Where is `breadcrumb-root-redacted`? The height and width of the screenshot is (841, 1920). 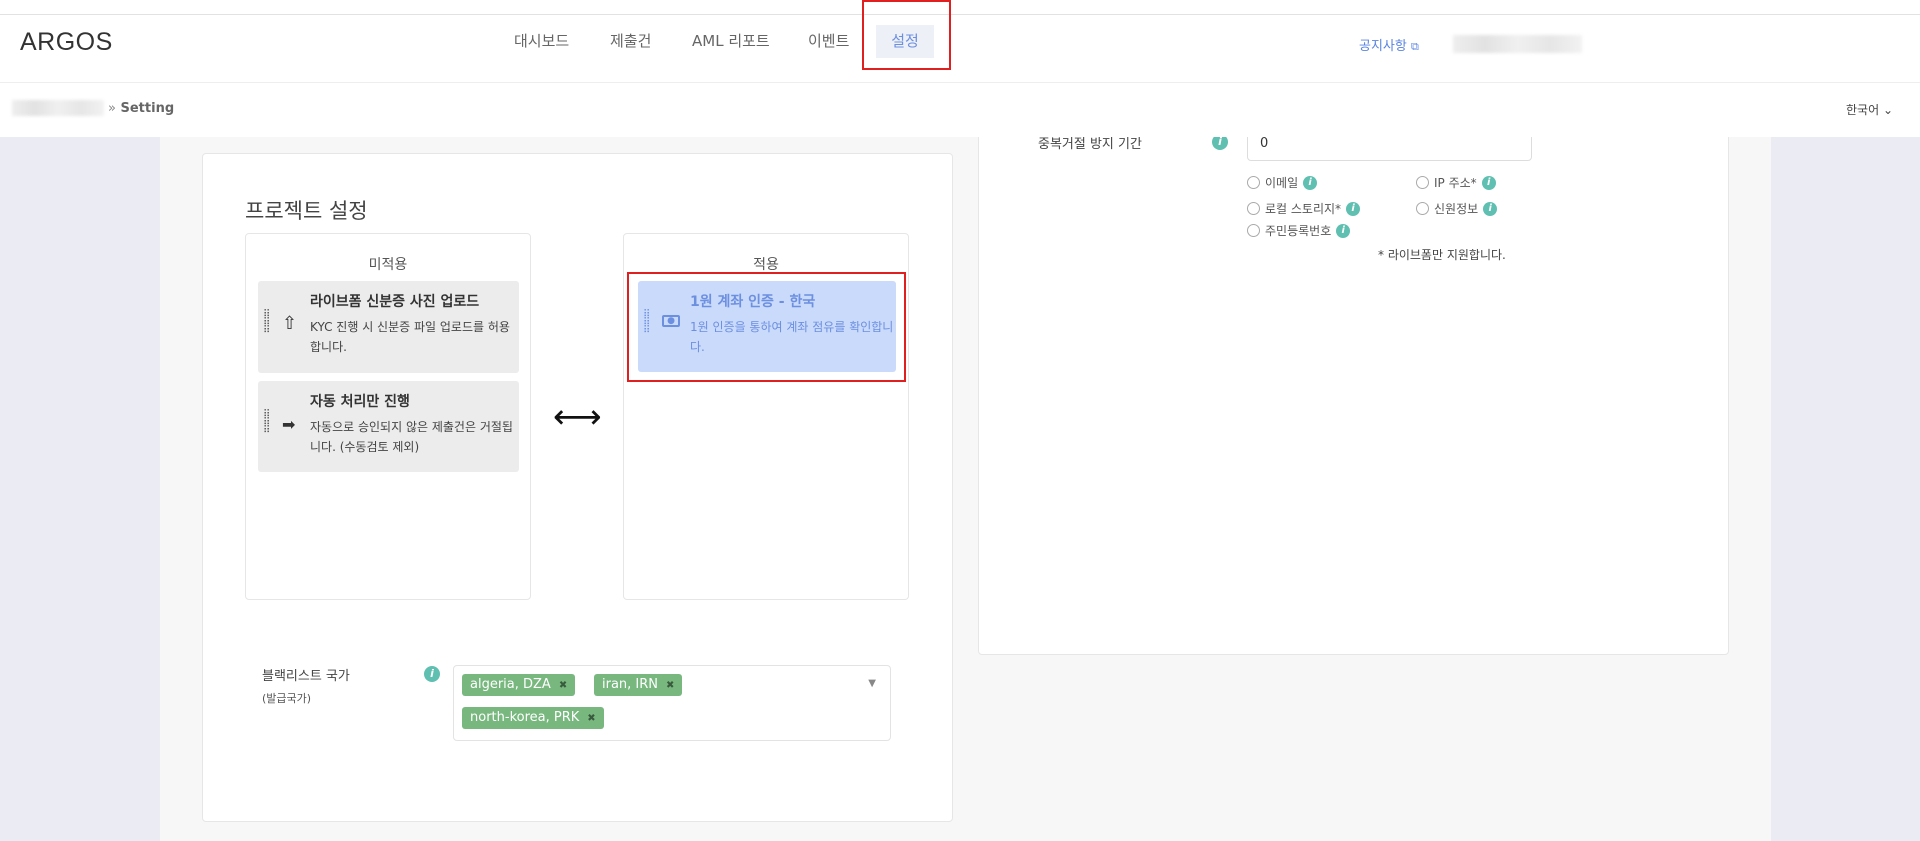 breadcrumb-root-redacted is located at coordinates (58, 108).